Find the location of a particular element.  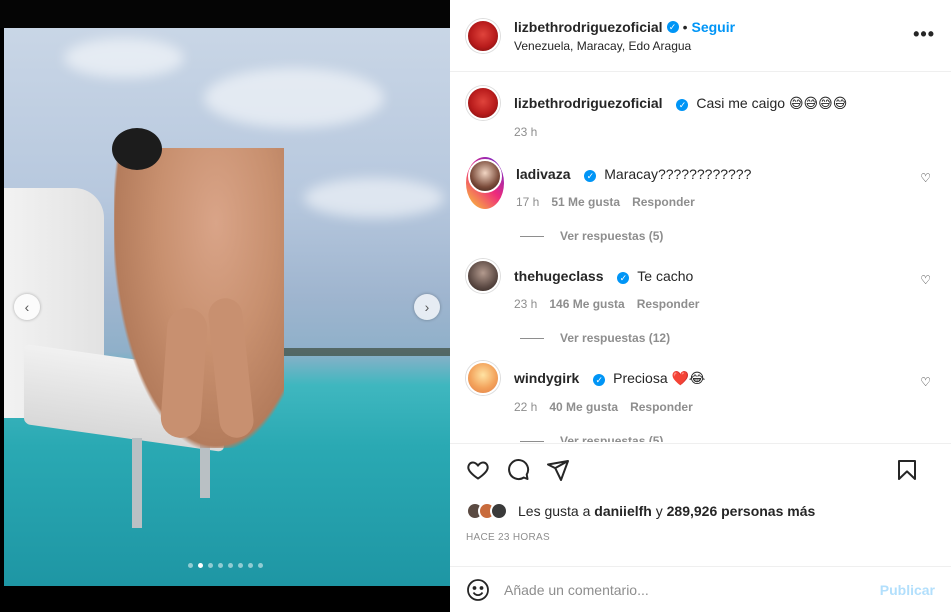

comment-emojis: ❤️😂 is located at coordinates (688, 379).